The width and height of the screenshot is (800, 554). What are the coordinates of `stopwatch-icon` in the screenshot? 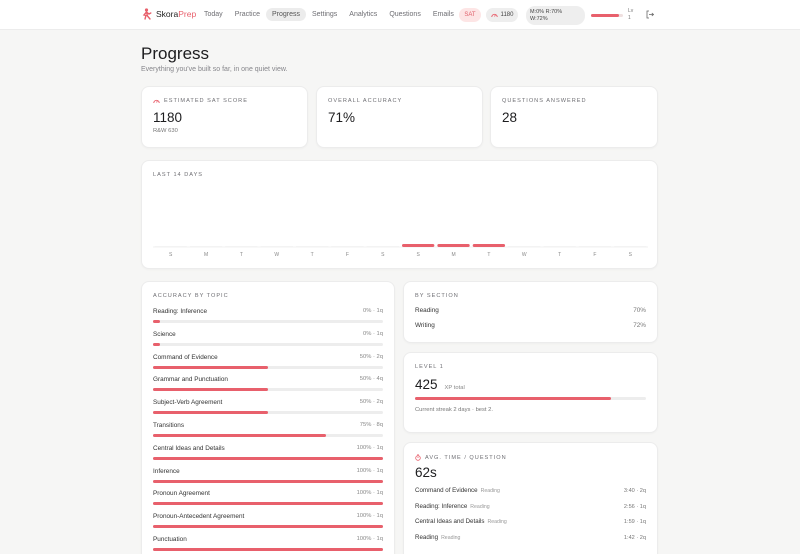 It's located at (418, 457).